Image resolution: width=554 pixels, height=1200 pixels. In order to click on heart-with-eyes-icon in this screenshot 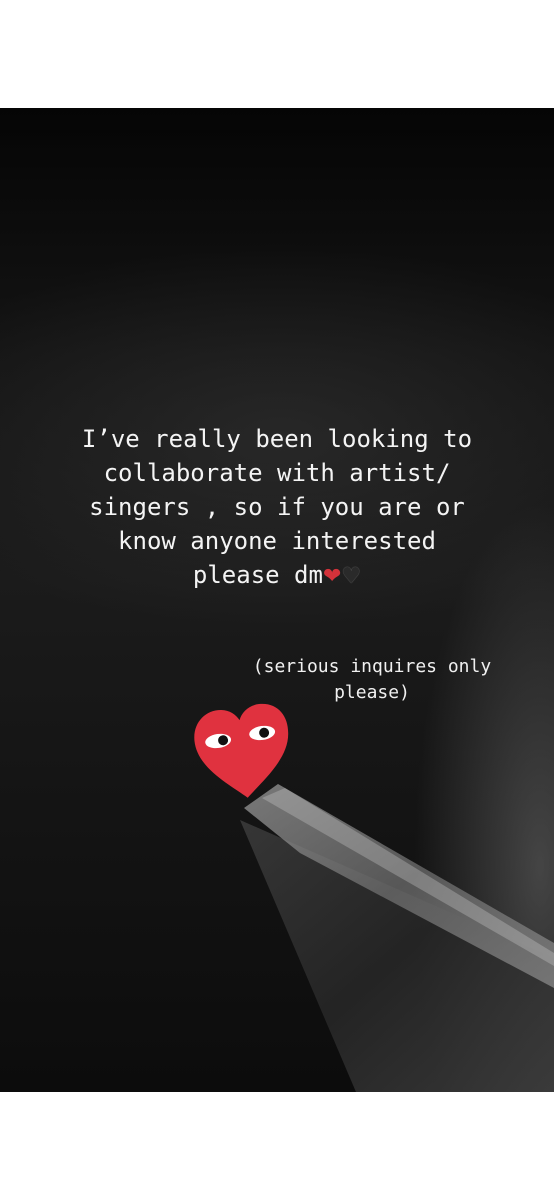, I will do `click(241, 751)`.